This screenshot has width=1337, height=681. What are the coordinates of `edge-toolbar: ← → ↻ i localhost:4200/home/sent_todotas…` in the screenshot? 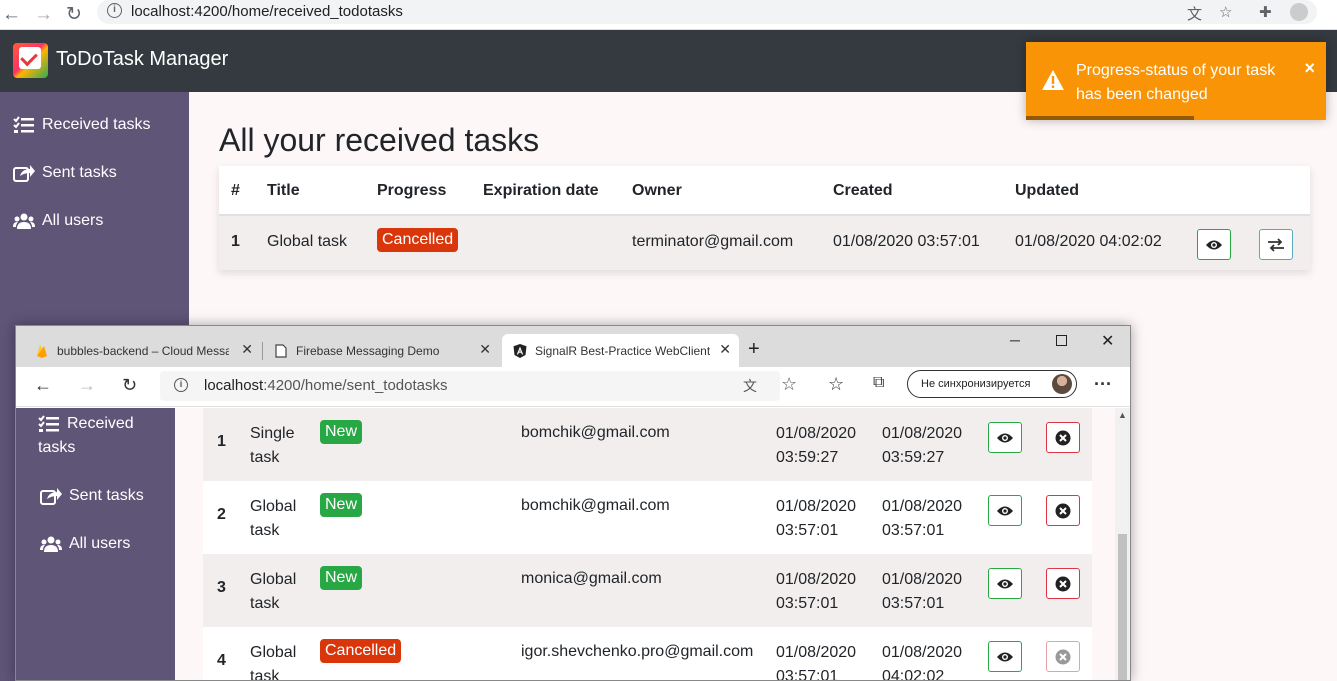 It's located at (573, 387).